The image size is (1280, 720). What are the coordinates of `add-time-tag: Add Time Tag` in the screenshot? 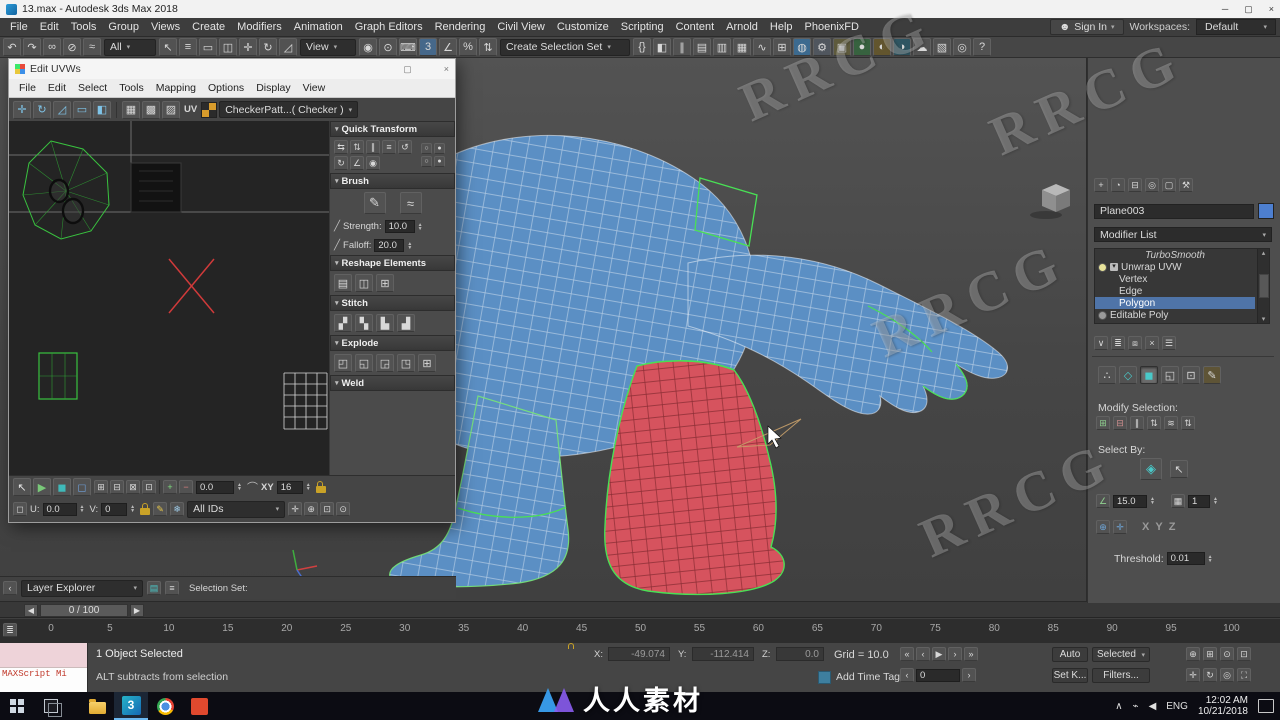 It's located at (868, 677).